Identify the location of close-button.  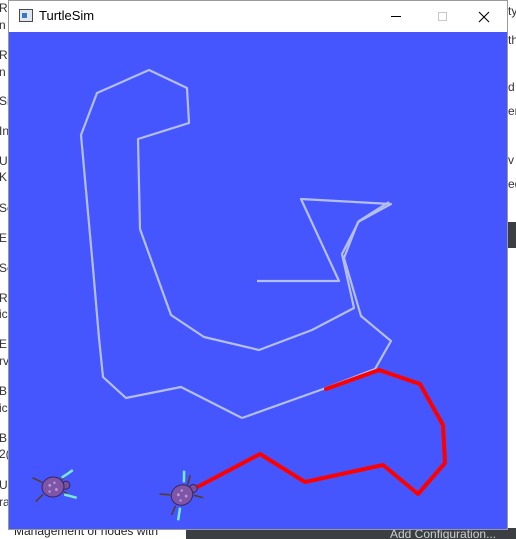
(484, 16).